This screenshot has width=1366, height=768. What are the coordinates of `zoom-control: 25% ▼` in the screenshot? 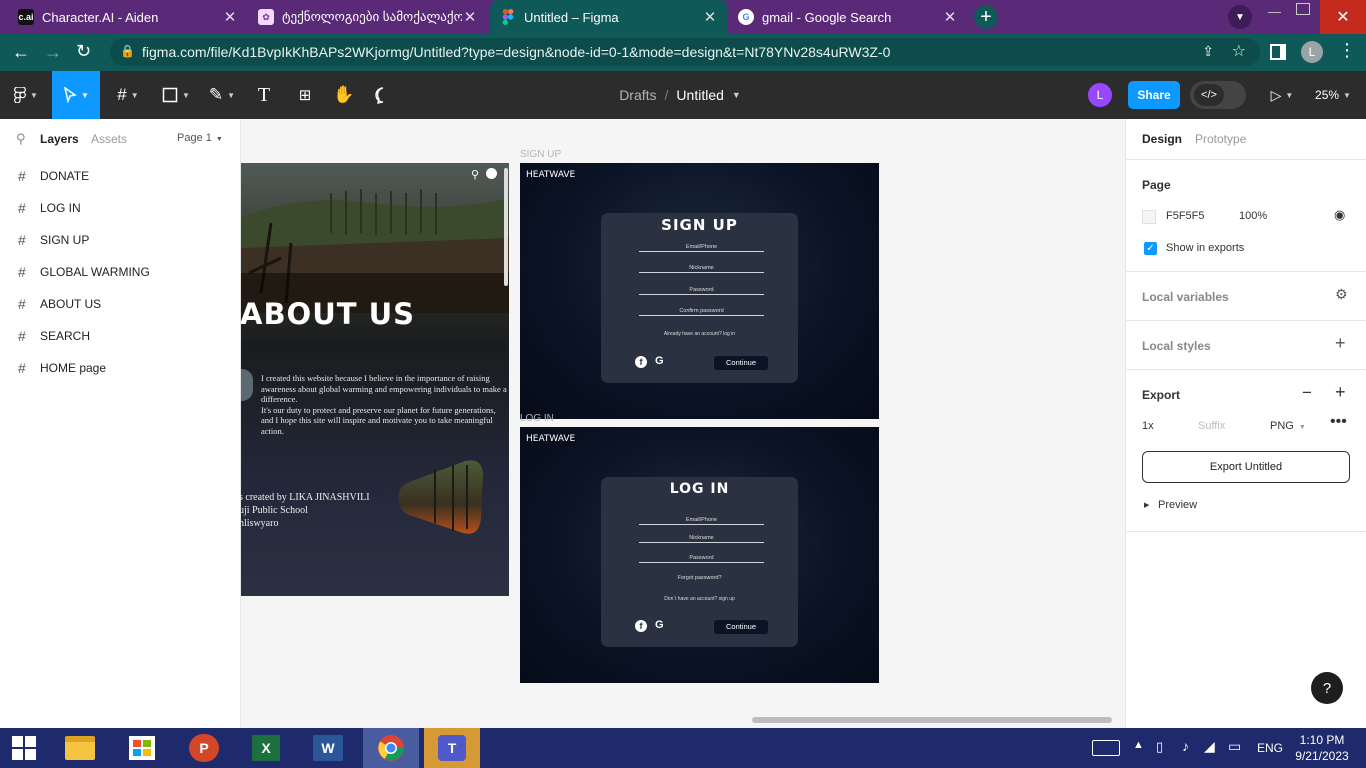 It's located at (1333, 95).